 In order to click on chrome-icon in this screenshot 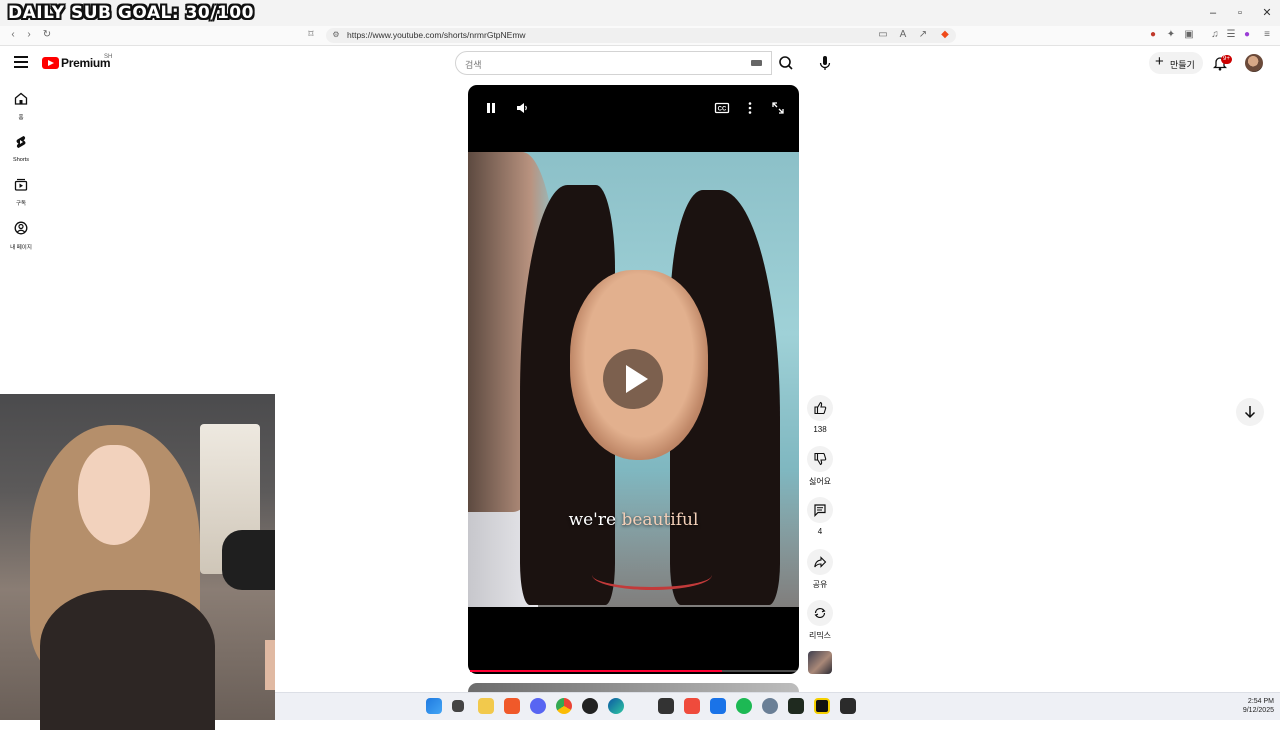, I will do `click(564, 706)`.